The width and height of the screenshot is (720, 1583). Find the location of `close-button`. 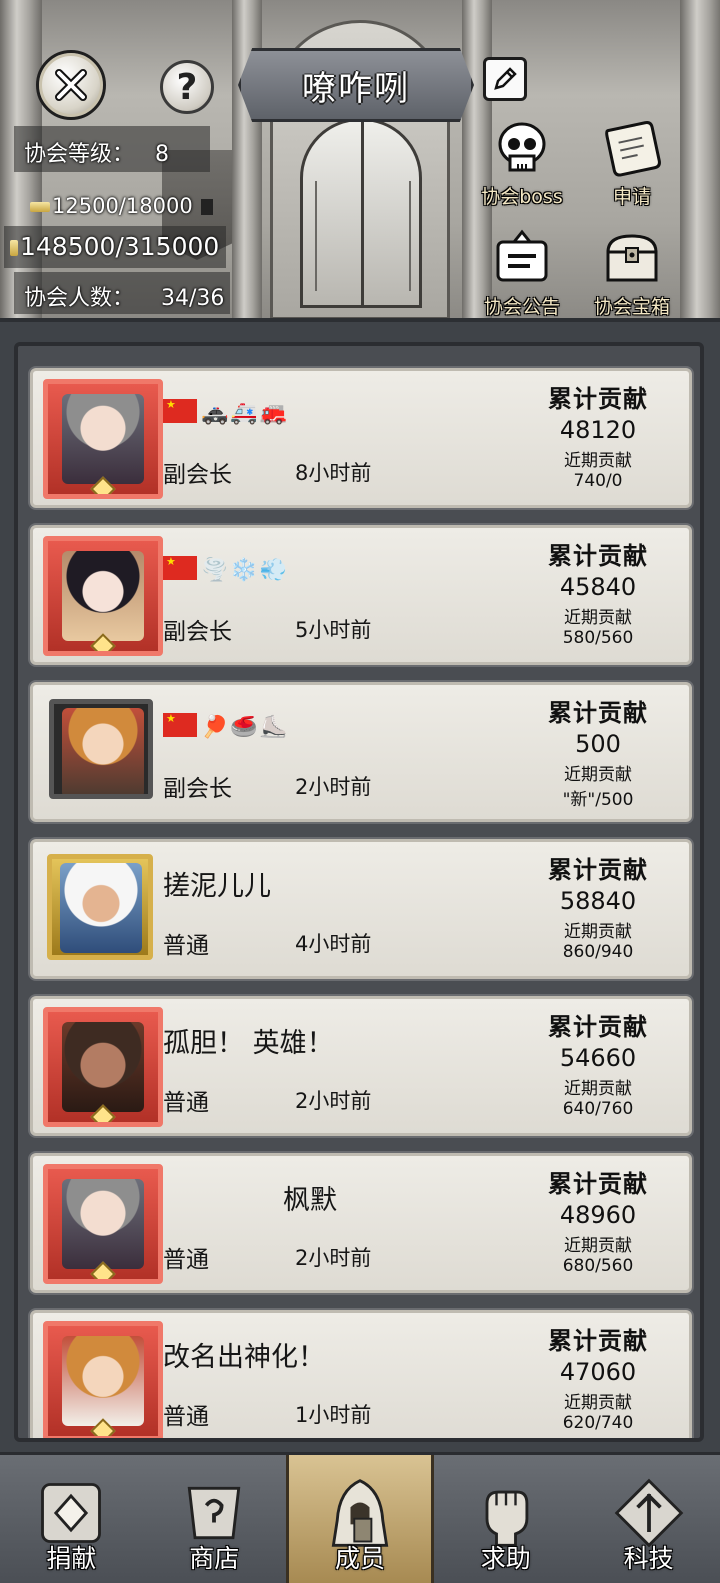

close-button is located at coordinates (71, 85).